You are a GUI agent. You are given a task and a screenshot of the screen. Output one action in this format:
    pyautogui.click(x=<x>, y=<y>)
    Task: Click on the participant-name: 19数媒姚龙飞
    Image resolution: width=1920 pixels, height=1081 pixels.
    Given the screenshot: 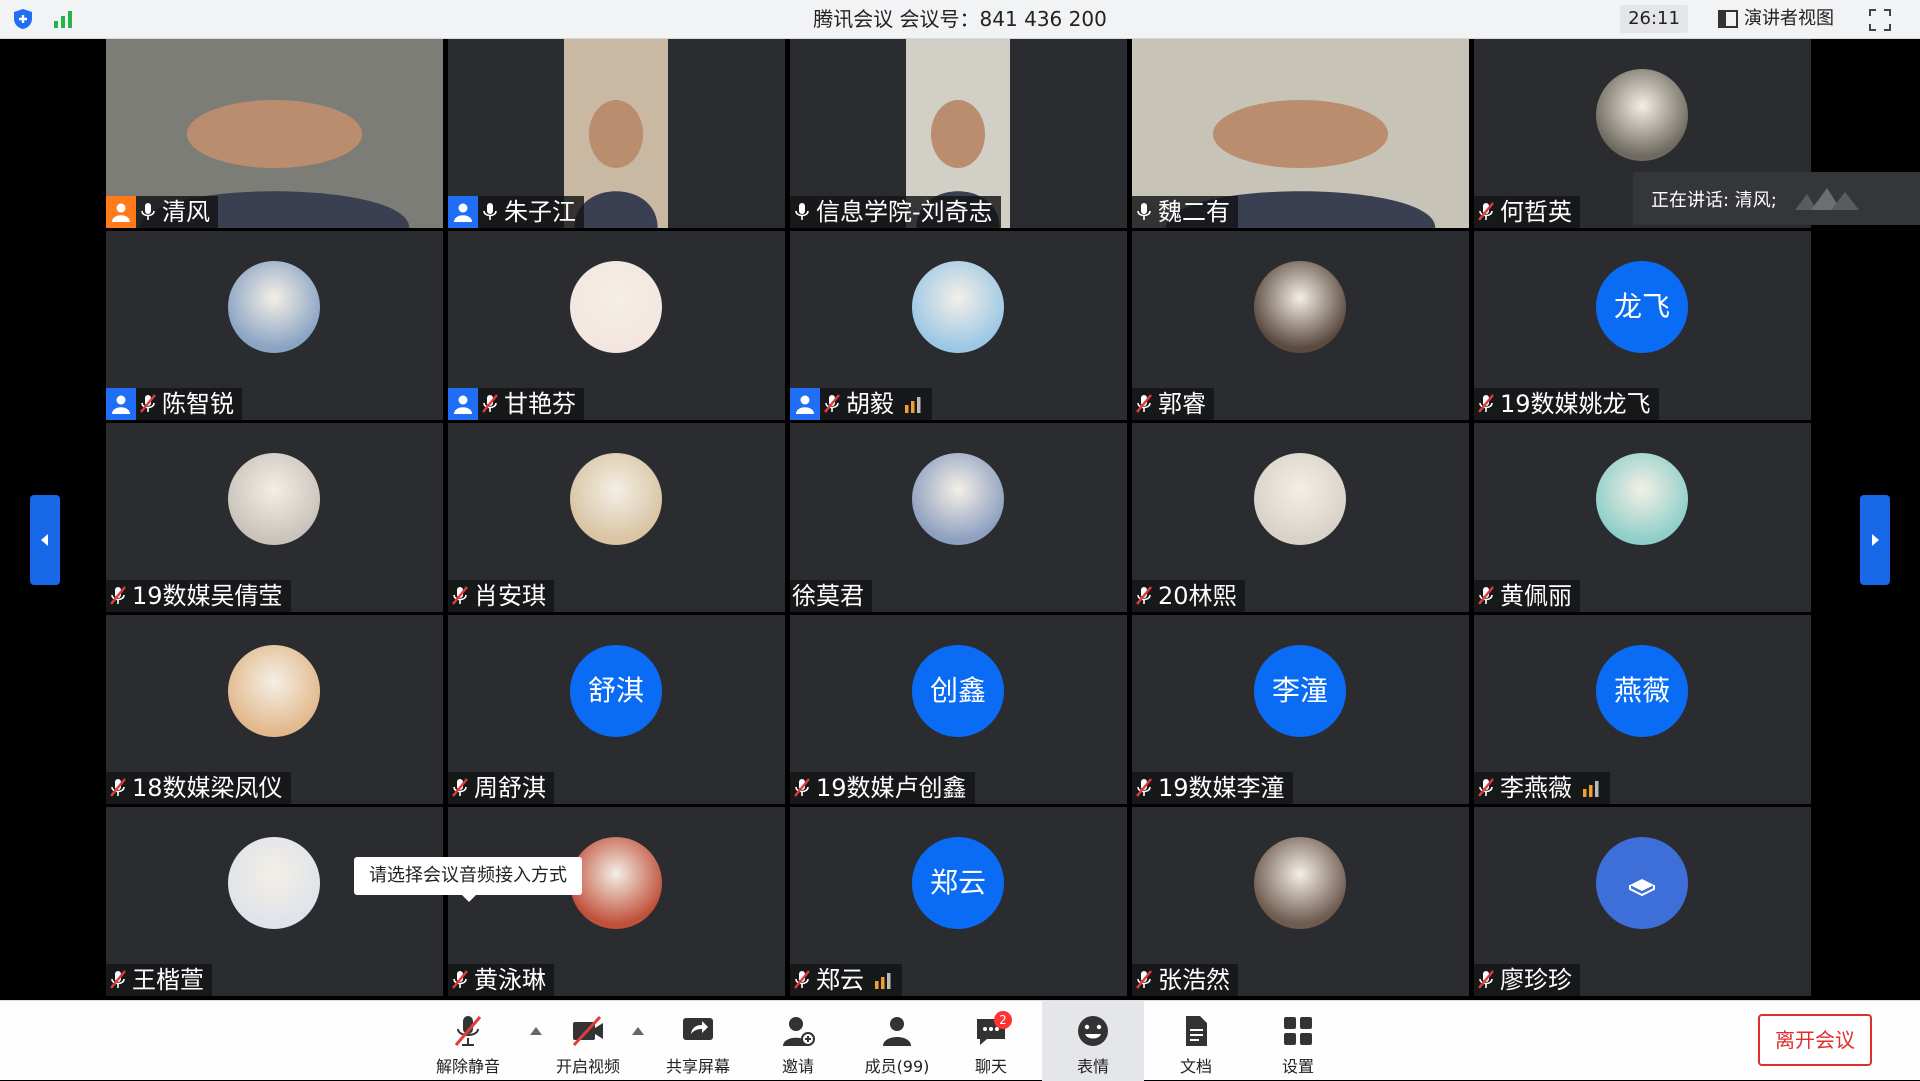 What is the action you would take?
    pyautogui.click(x=1575, y=404)
    